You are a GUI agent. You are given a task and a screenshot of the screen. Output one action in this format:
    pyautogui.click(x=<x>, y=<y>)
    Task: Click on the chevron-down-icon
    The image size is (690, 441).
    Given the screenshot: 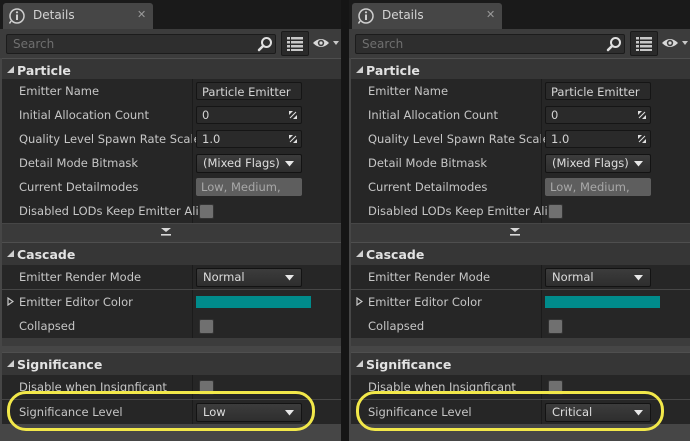 What is the action you would take?
    pyautogui.click(x=289, y=164)
    